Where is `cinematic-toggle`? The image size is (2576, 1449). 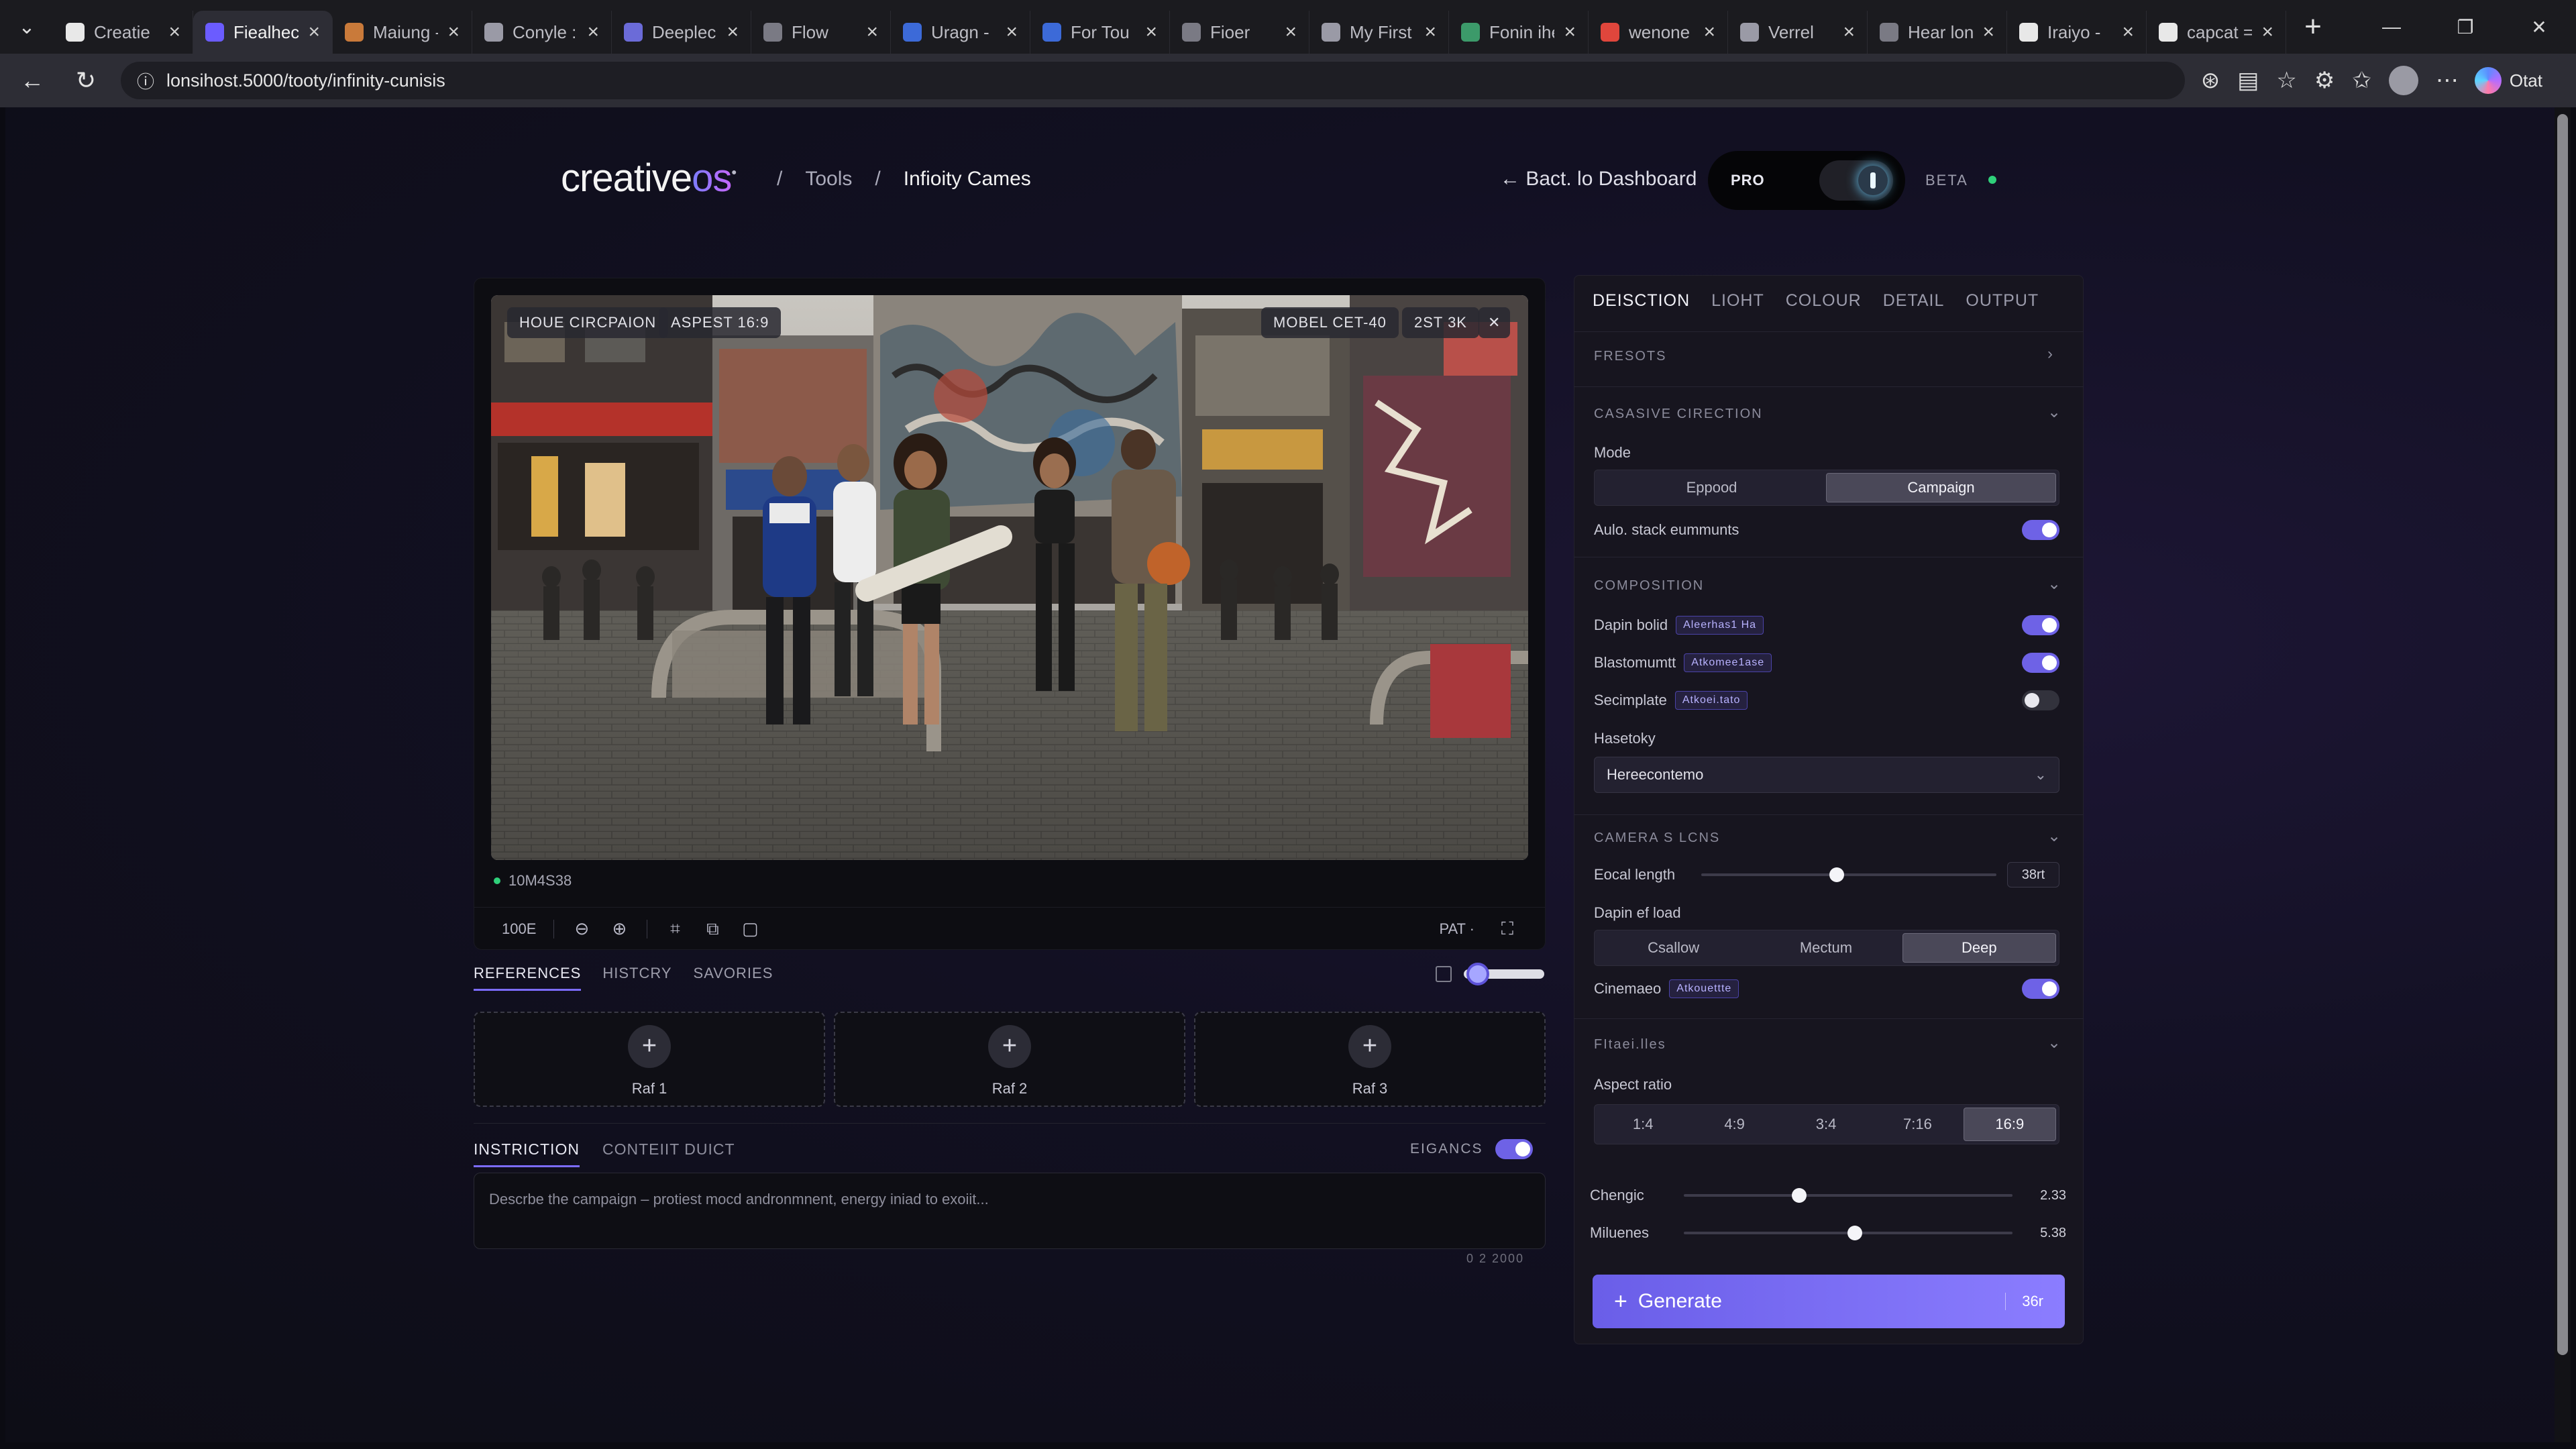
cinematic-toggle is located at coordinates (2040, 989).